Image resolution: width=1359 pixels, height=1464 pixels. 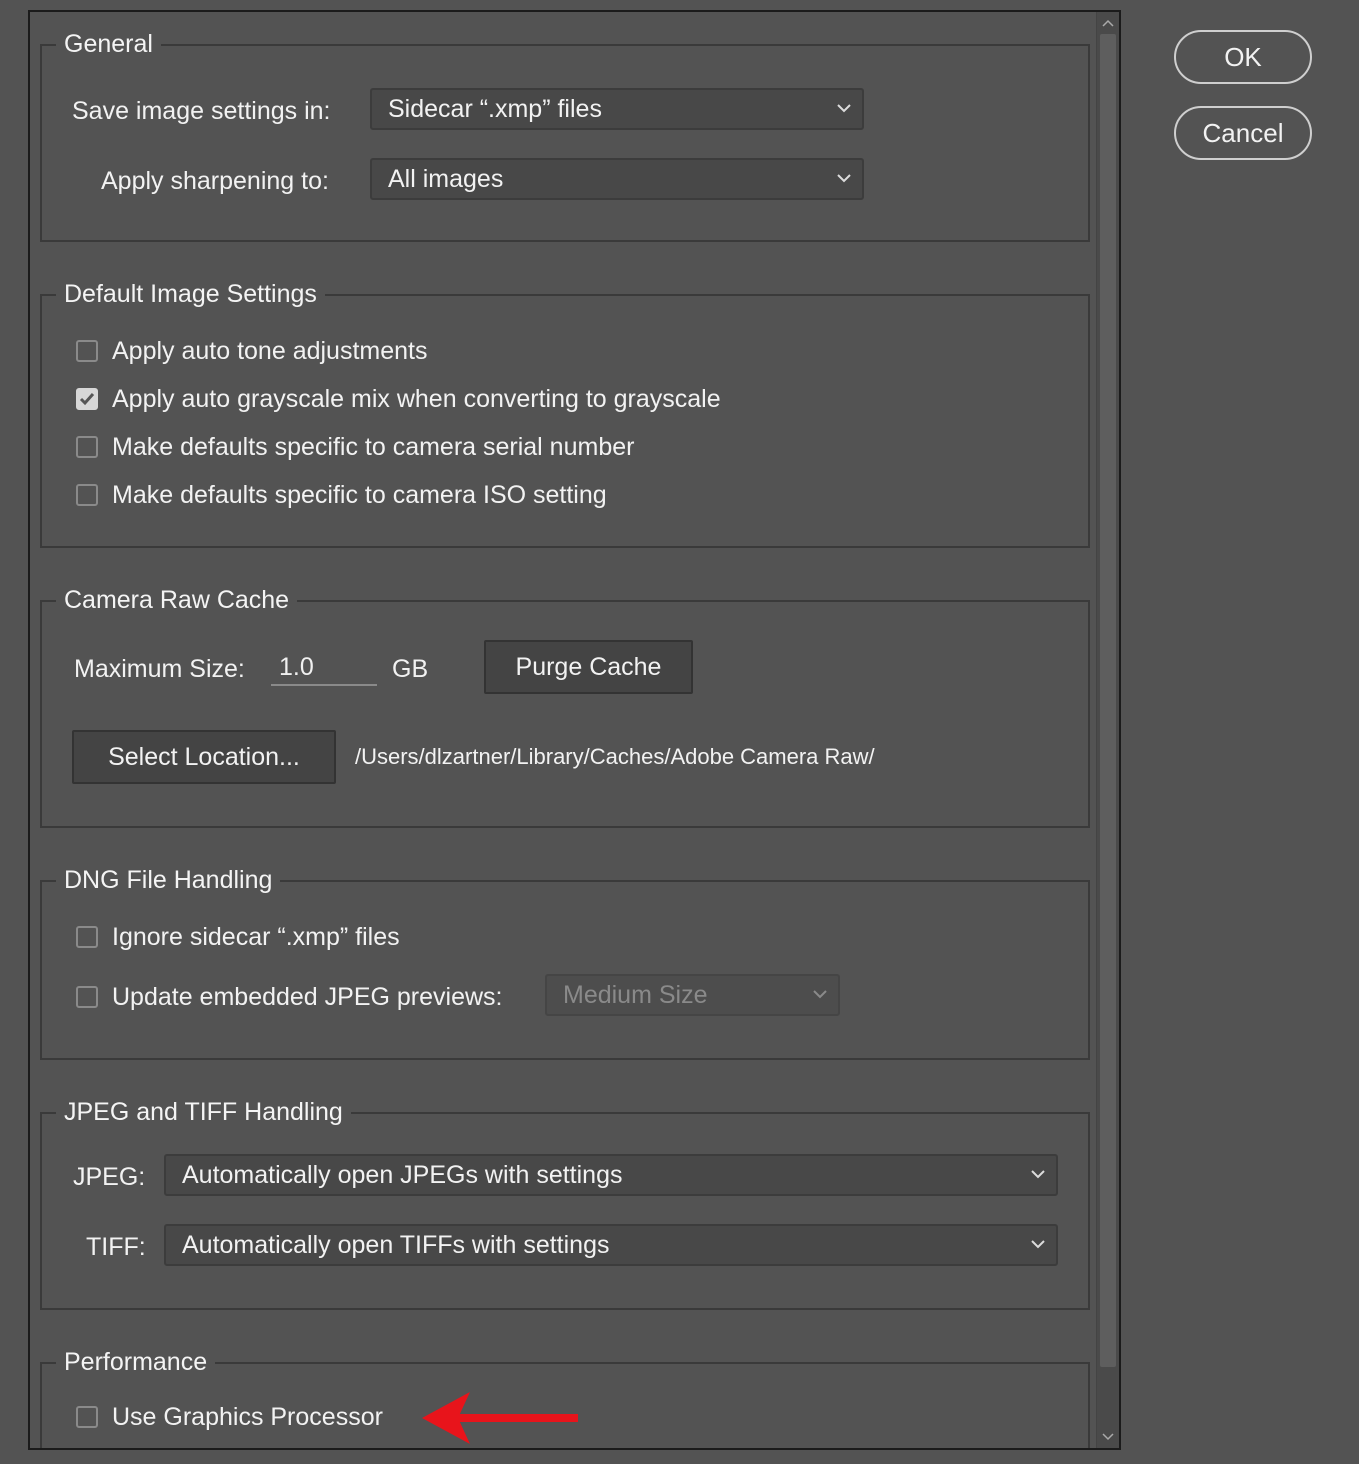 I want to click on save-settings-select: Sidecar “.xmp” files, so click(x=617, y=109).